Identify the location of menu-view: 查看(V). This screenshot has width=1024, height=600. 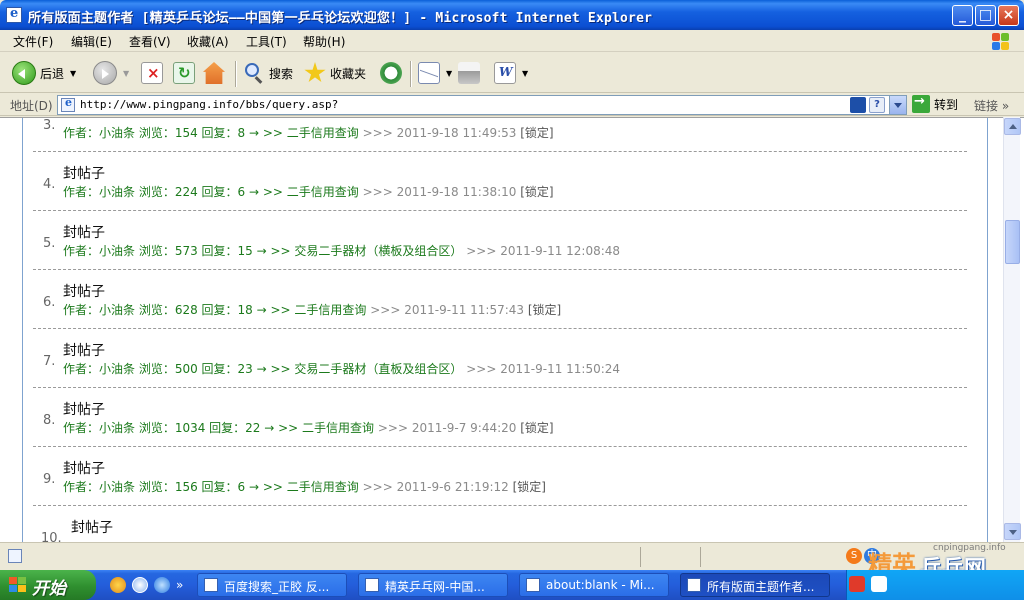
(150, 41).